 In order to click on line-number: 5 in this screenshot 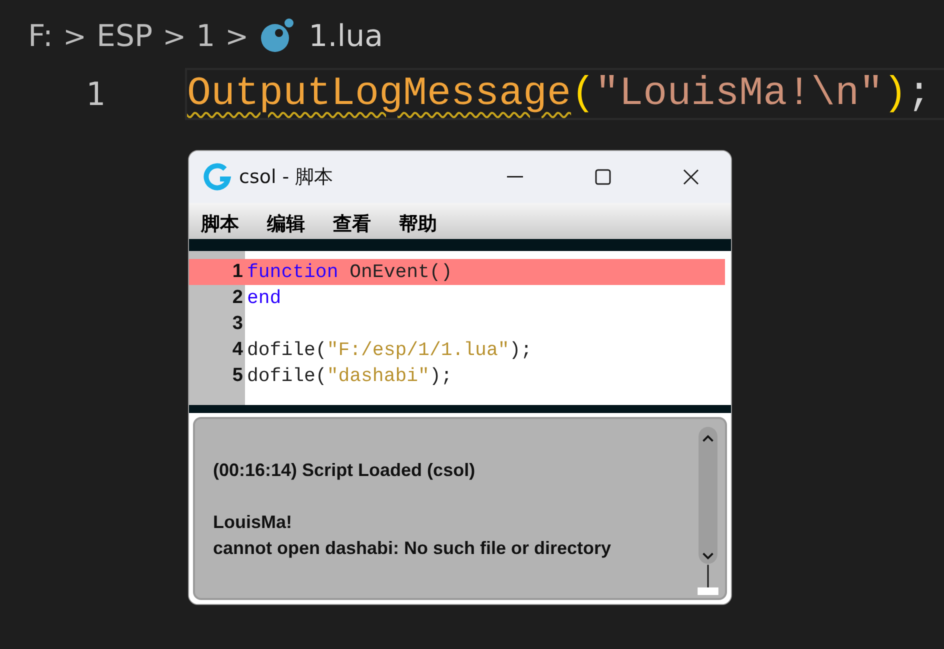, I will do `click(237, 376)`.